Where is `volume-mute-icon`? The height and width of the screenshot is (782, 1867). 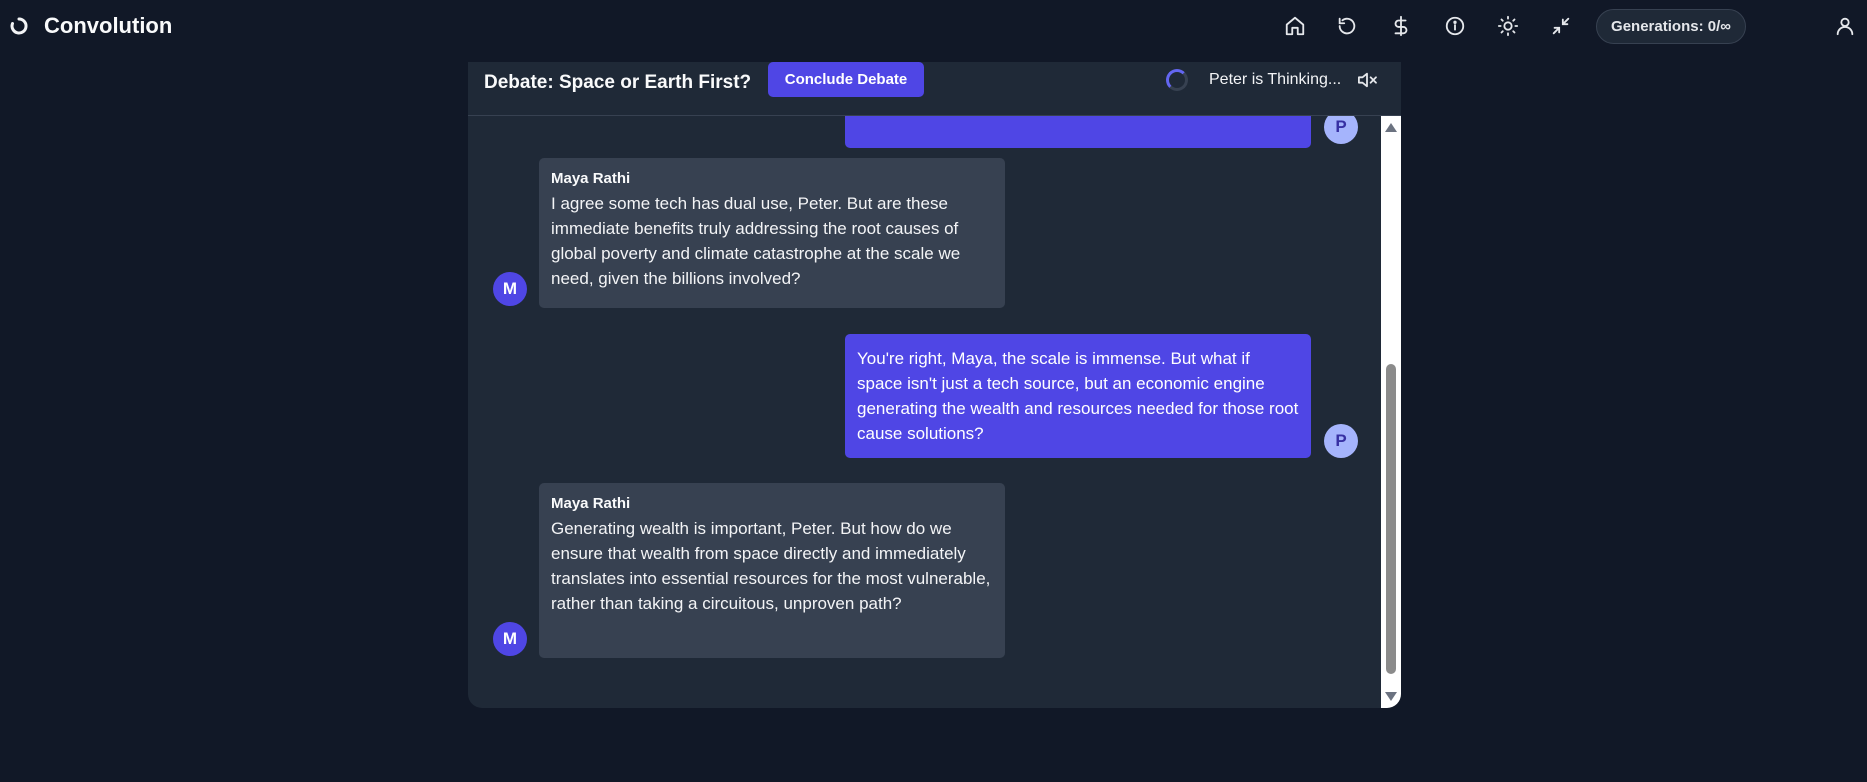
volume-mute-icon is located at coordinates (1367, 80).